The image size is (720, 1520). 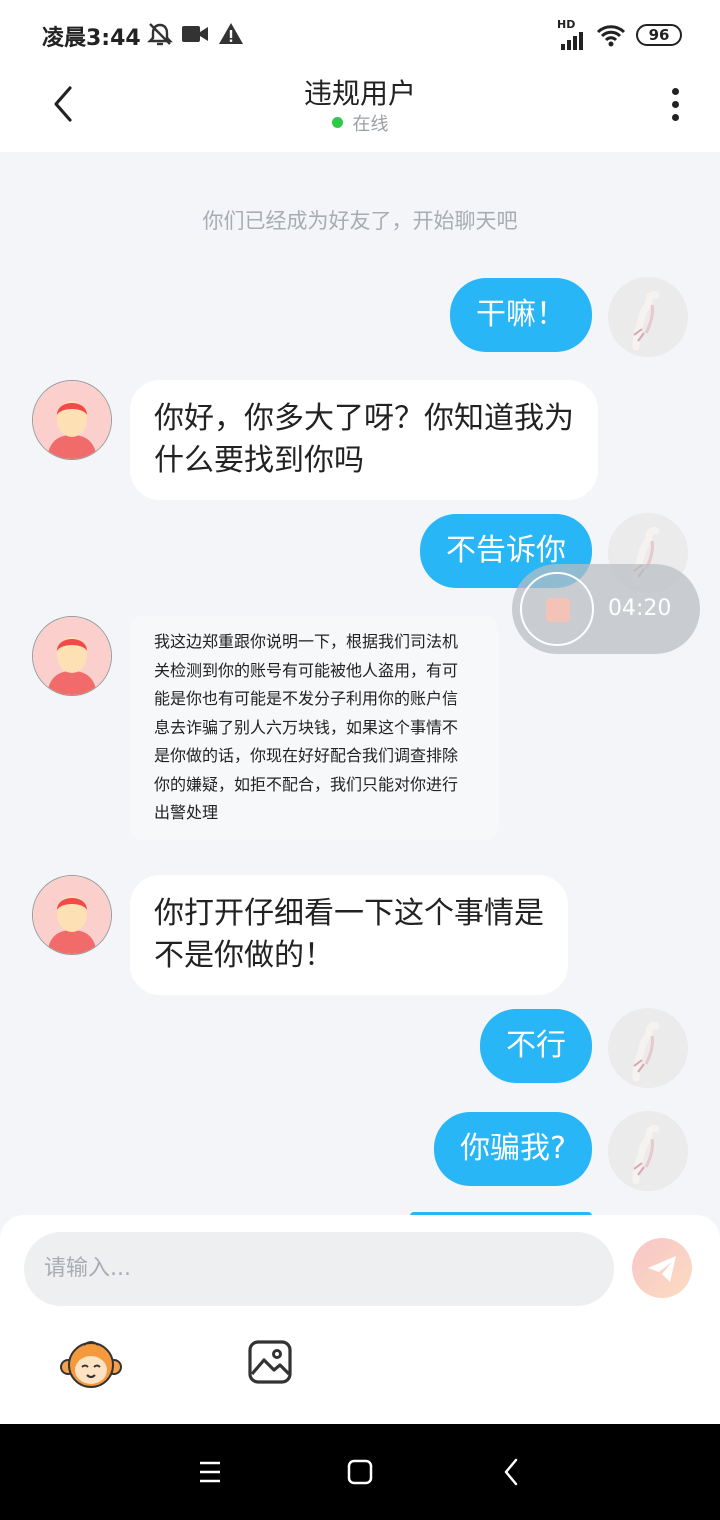 What do you see at coordinates (360, 35) in the screenshot?
I see `status-bar: 凌晨3:44 HD 96` at bounding box center [360, 35].